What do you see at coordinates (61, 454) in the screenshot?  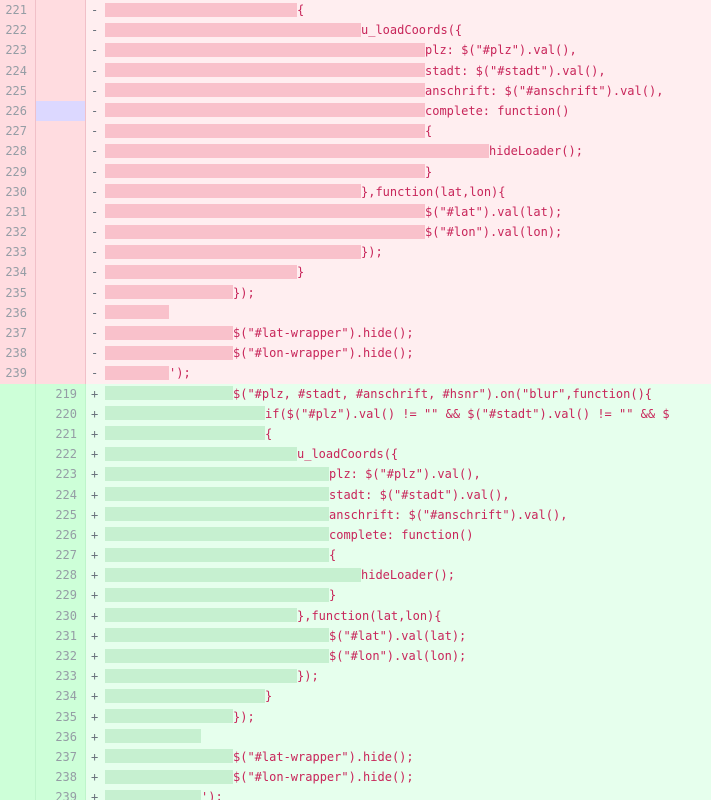 I see `new-line-number: 222` at bounding box center [61, 454].